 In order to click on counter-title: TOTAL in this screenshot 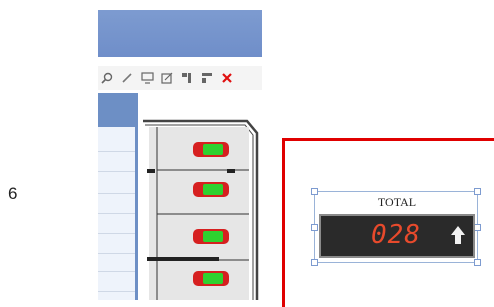, I will do `click(397, 202)`.